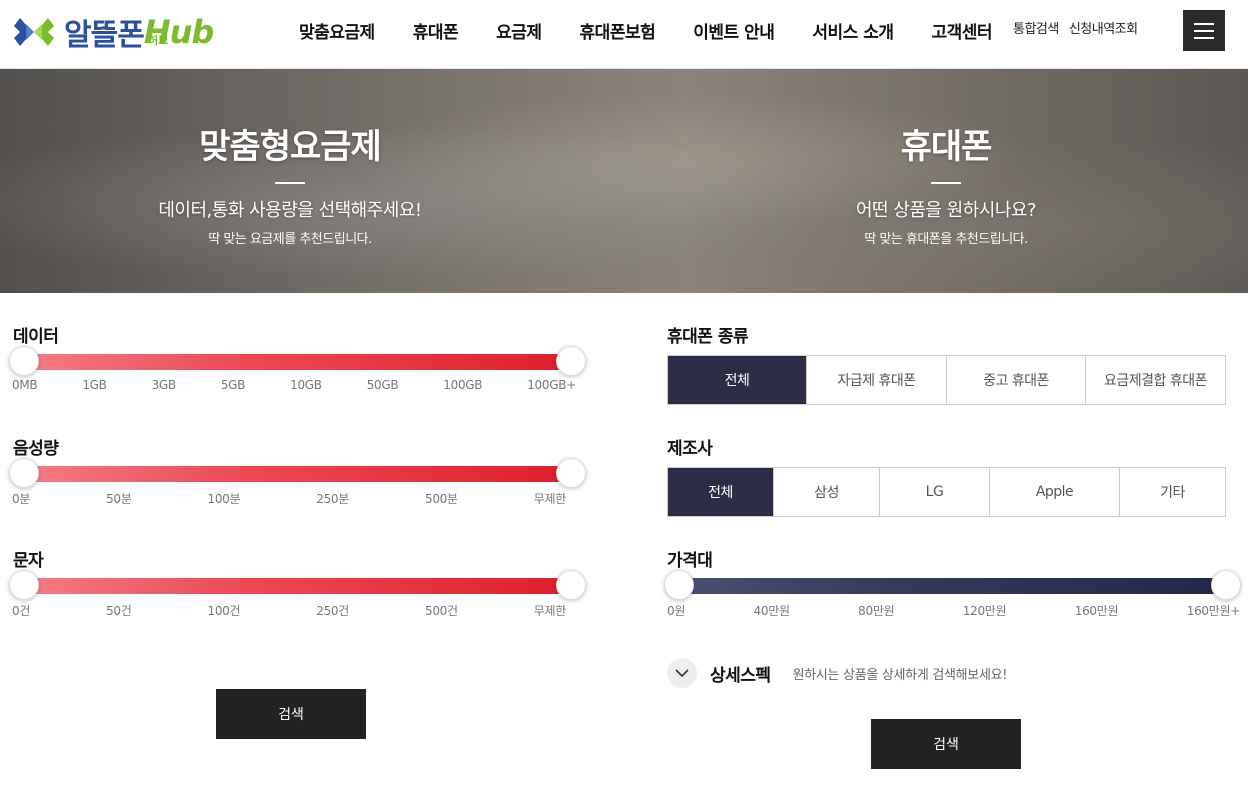 The width and height of the screenshot is (1248, 789). I want to click on price-slider-max-handle, so click(1226, 585).